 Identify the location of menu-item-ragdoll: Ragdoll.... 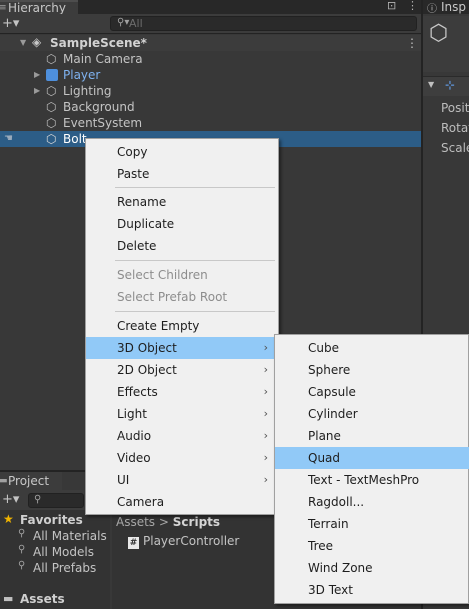
(372, 502).